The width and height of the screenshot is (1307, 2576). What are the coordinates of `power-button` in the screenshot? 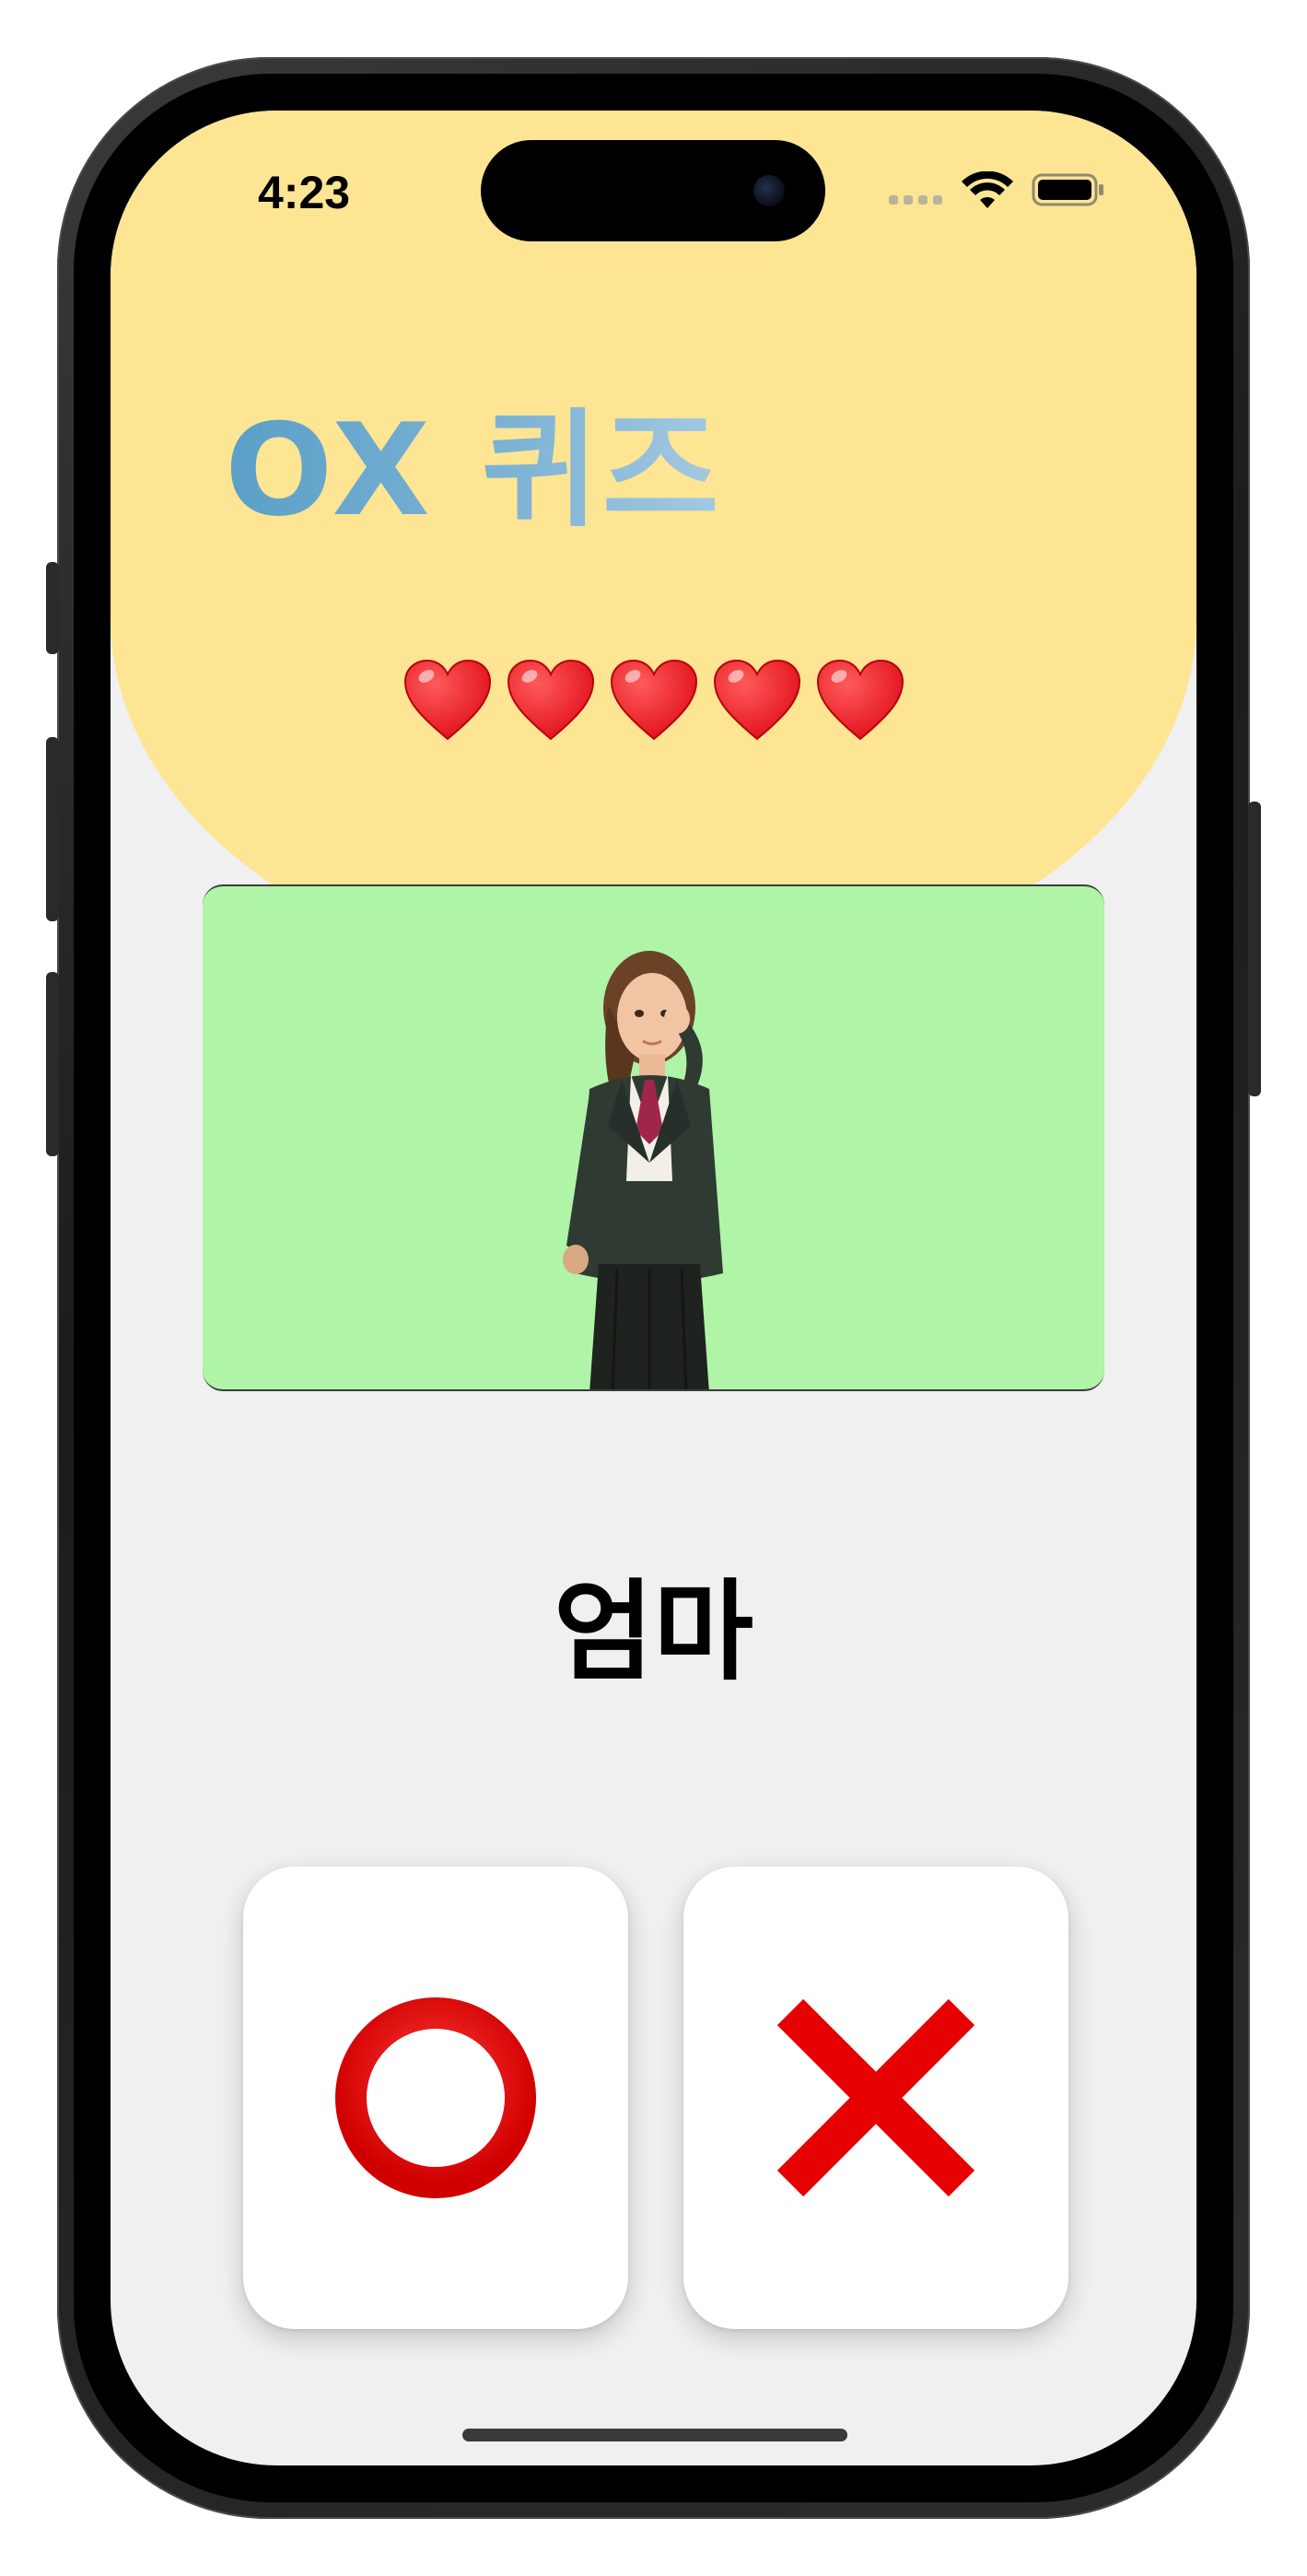 It's located at (1255, 949).